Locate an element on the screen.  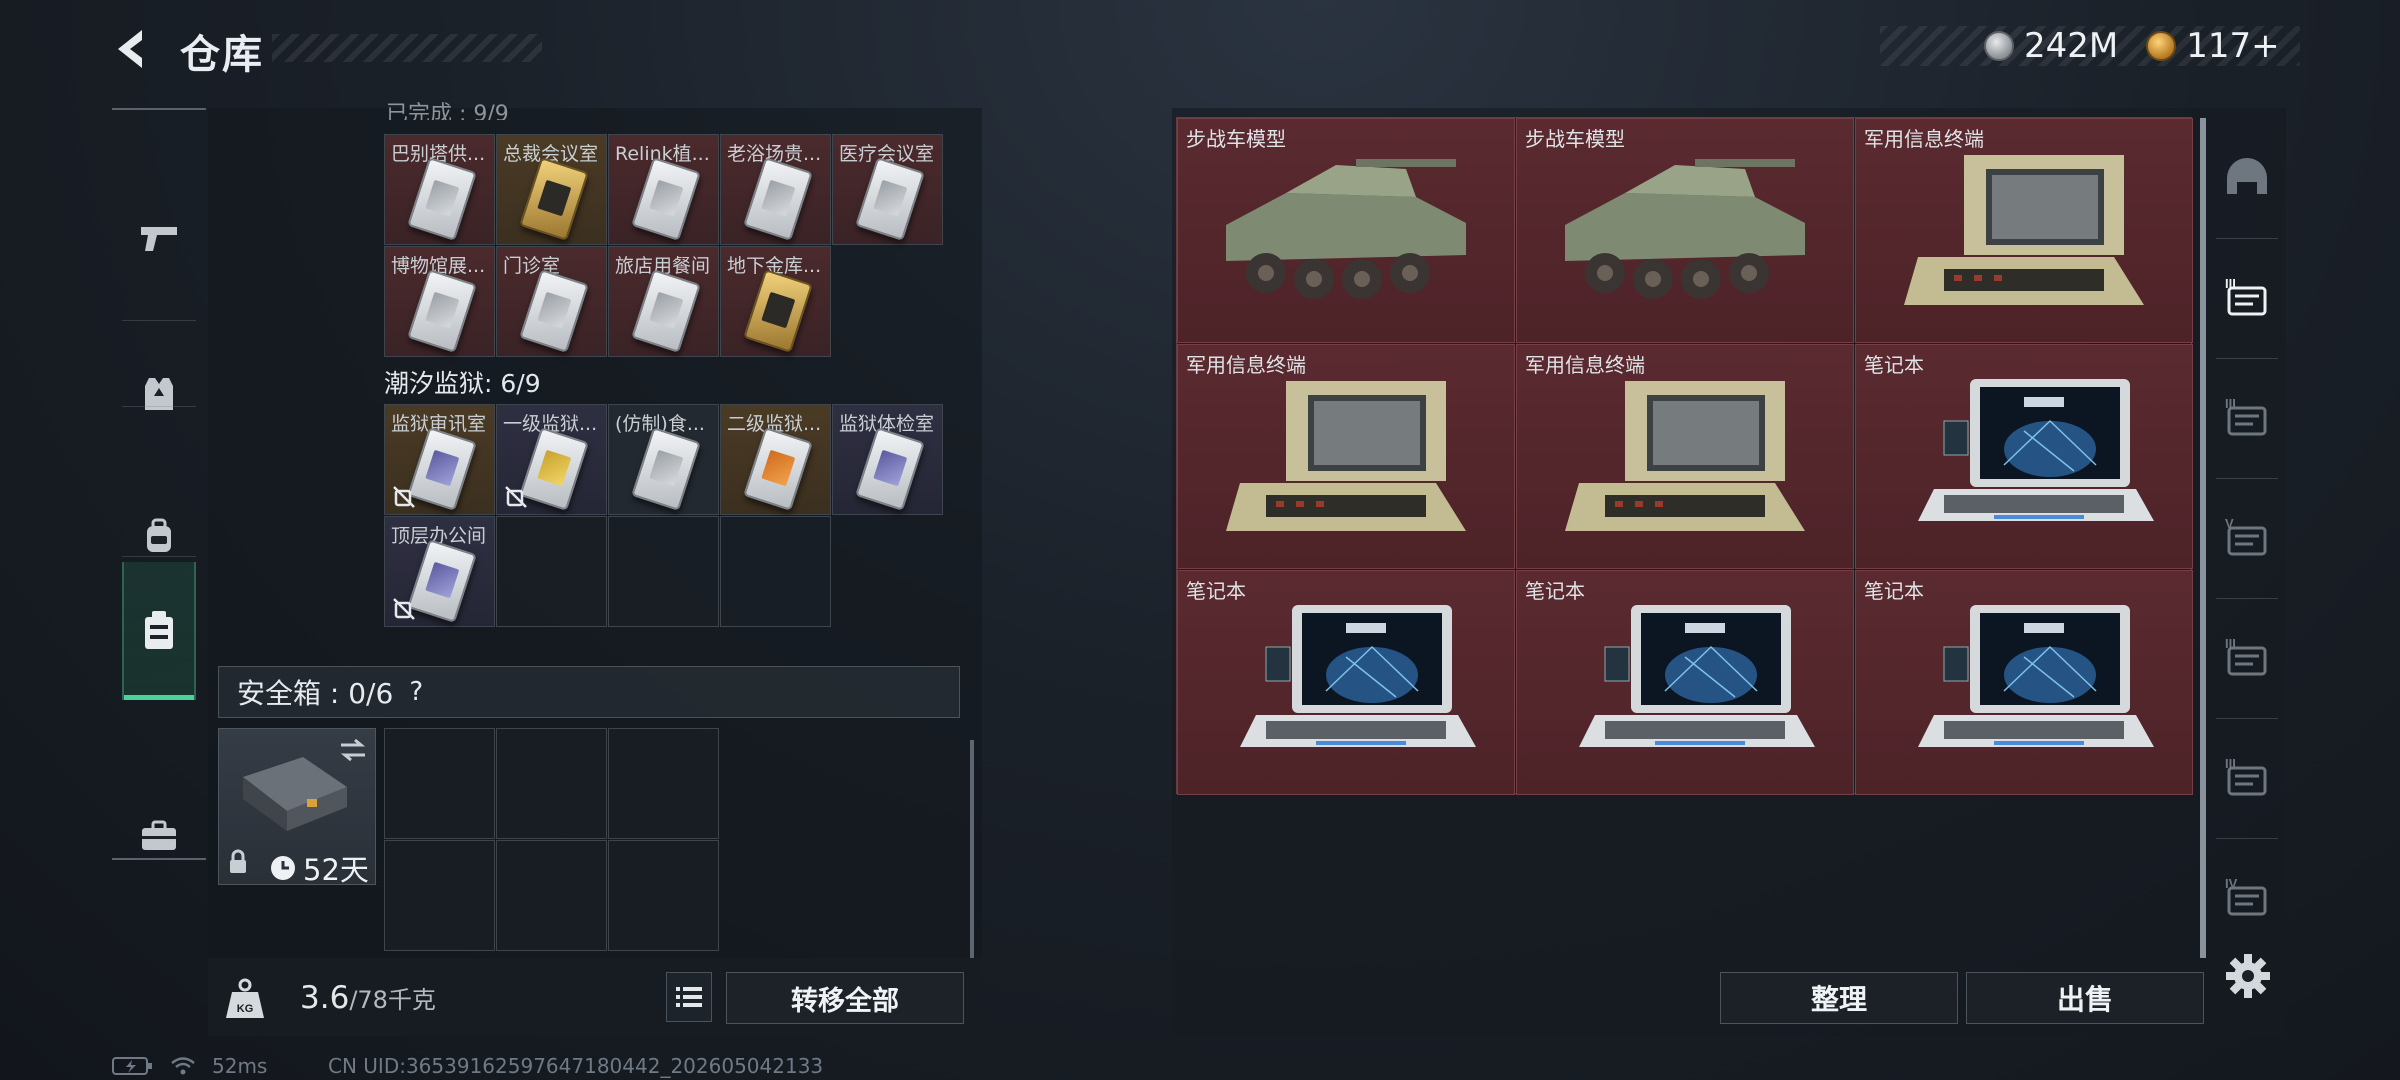
helmet-icon is located at coordinates (2247, 176).